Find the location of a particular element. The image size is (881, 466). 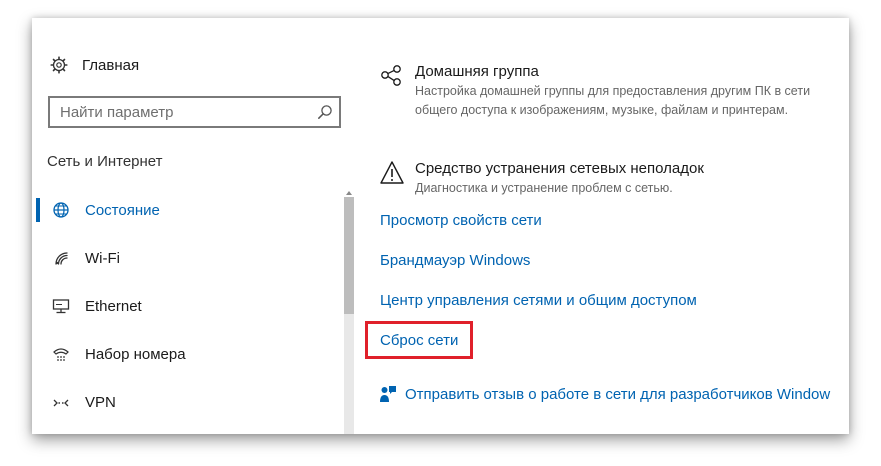

scroll-up-arrow-icon is located at coordinates (349, 190).